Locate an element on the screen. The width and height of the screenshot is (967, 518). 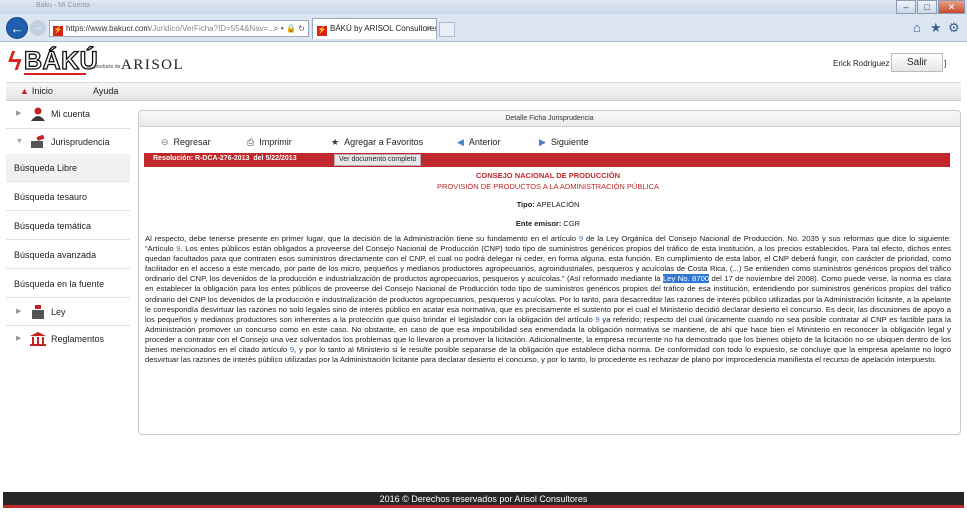
gavel-icon is located at coordinates (38, 141).